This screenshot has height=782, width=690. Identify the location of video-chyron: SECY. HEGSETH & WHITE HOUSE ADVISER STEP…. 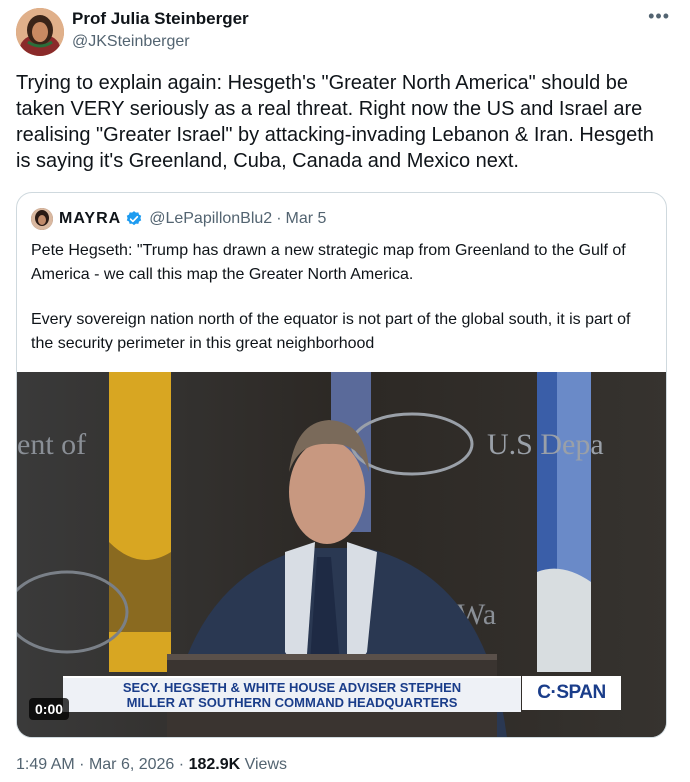
(292, 694).